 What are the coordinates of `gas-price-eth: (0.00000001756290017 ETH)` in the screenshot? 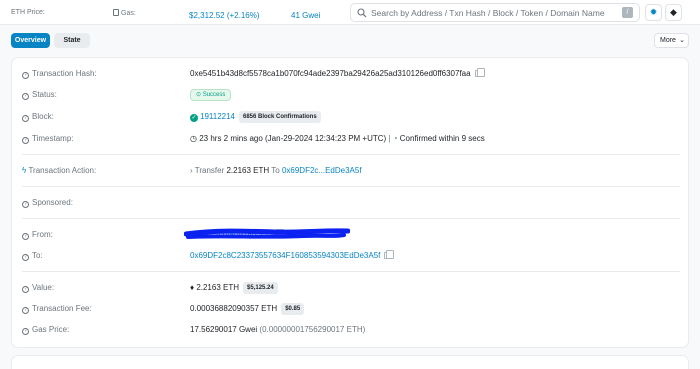 It's located at (312, 329).